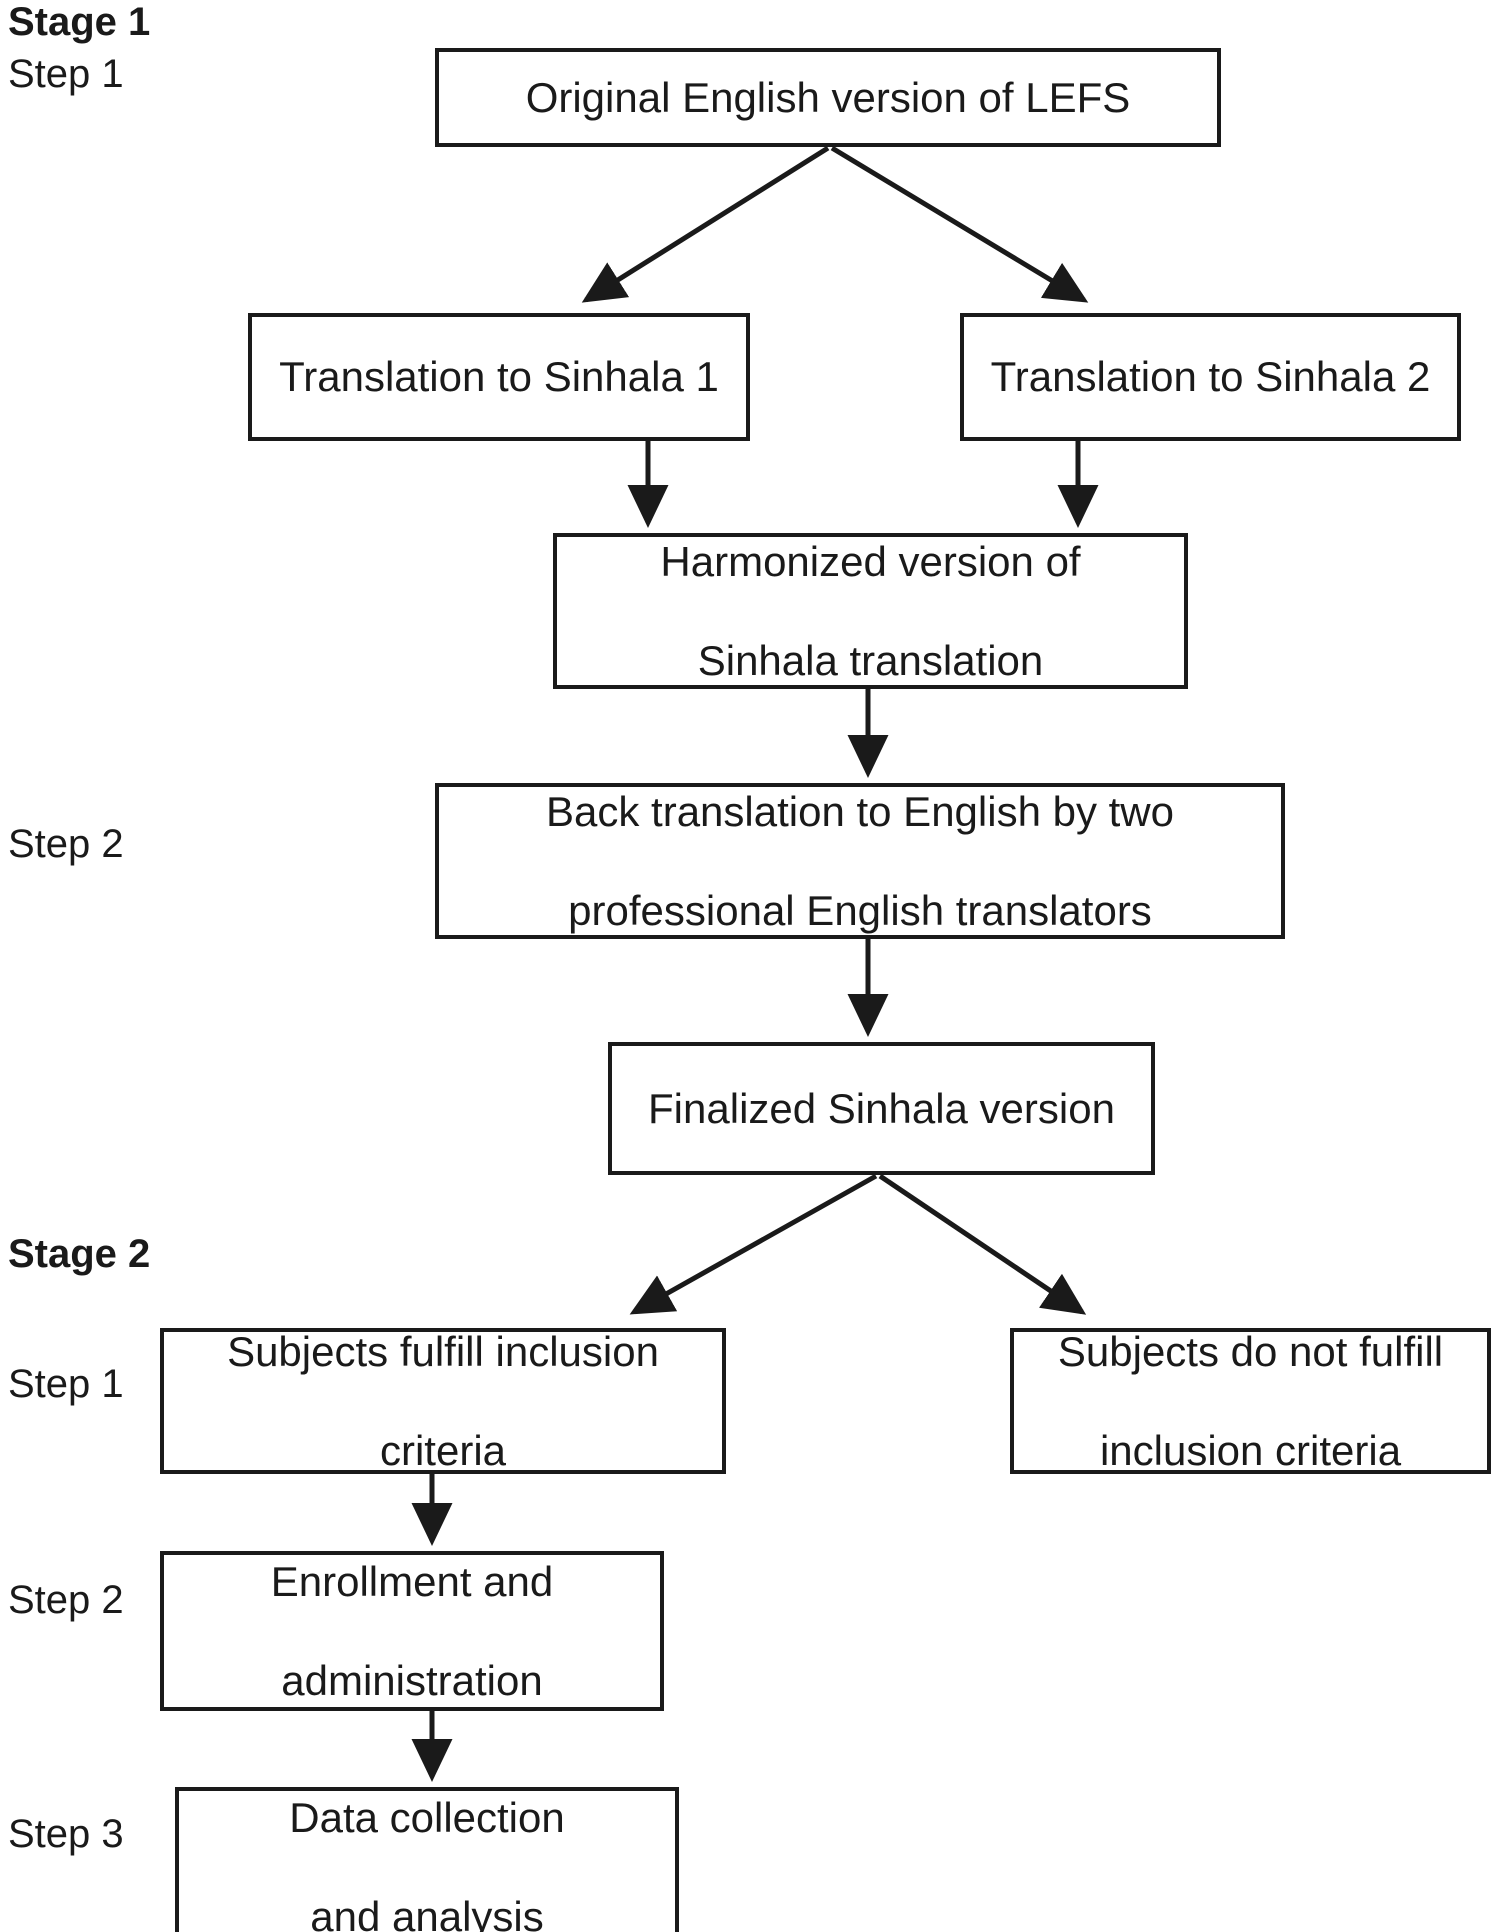 The image size is (1511, 1932). I want to click on node-data-collection-and-analysis-line-1: Data collection, so click(427, 1817).